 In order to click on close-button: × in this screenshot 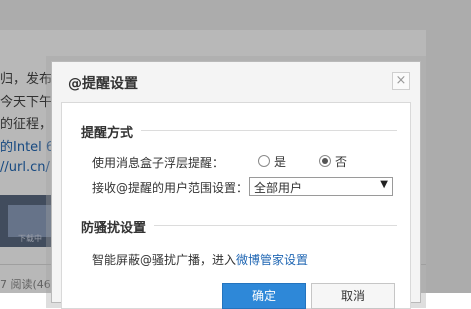, I will do `click(401, 81)`.